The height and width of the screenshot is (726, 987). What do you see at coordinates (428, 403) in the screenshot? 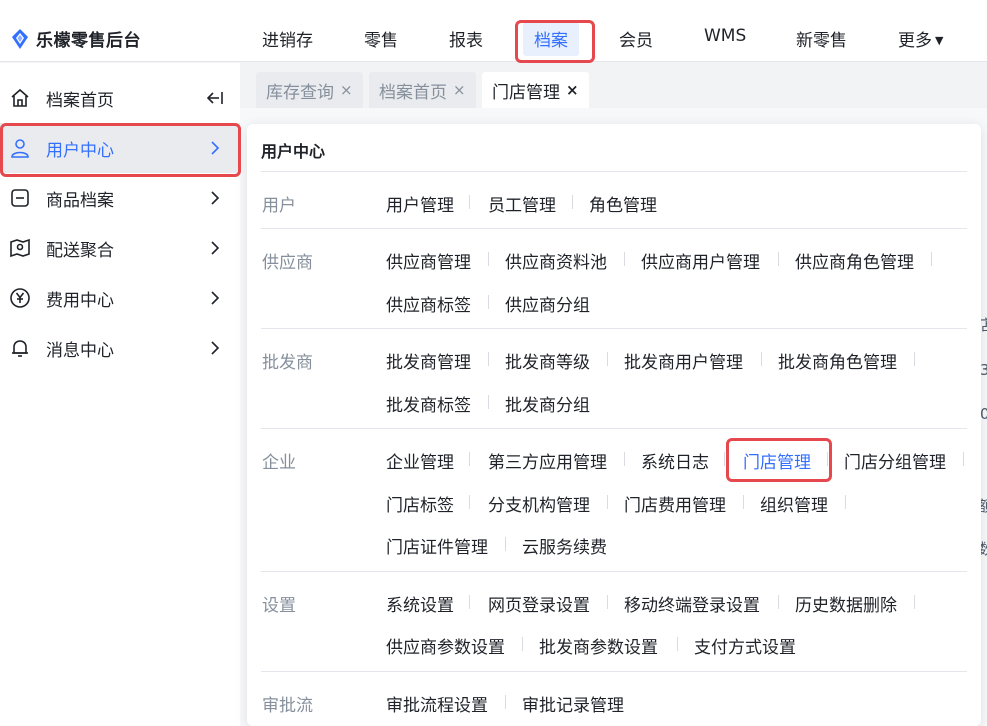
I see `menu-link-wholesaler-tags: 批发商标签` at bounding box center [428, 403].